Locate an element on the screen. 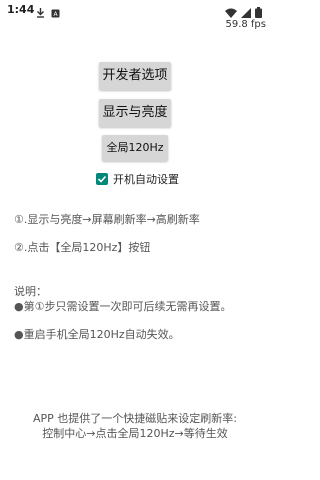  auto-set-label: 开机自动设置 is located at coordinates (146, 179).